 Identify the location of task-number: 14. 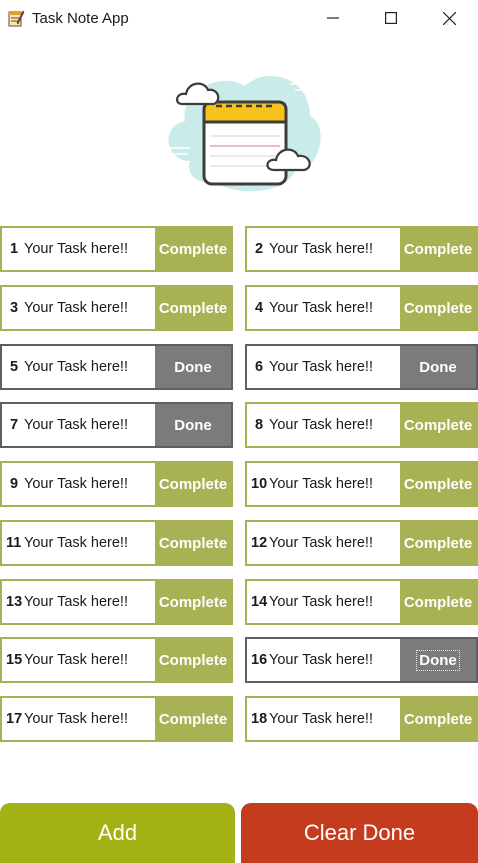
(259, 602).